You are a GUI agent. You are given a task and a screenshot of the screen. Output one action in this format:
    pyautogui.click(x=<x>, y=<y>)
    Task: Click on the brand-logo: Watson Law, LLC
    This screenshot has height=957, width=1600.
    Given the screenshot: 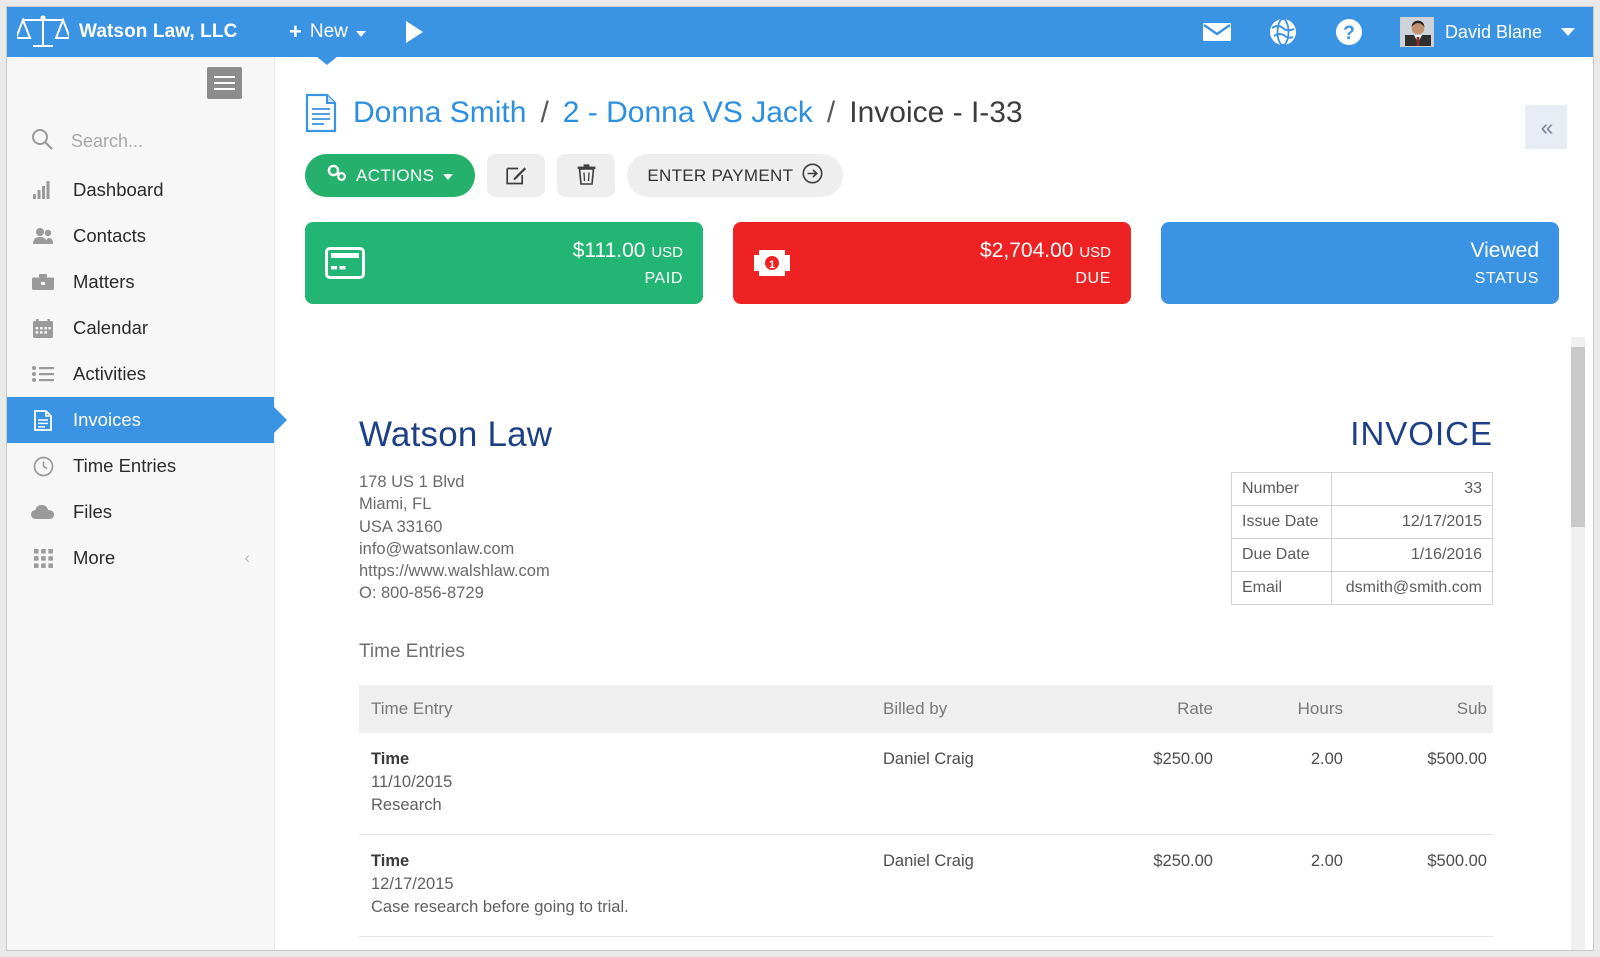 What is the action you would take?
    pyautogui.click(x=141, y=32)
    